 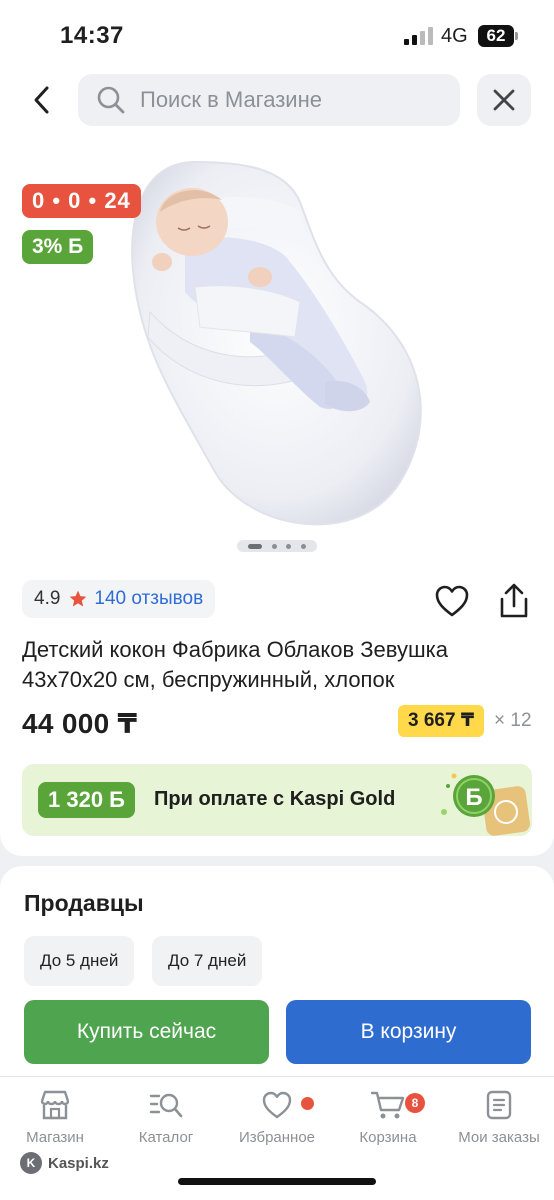 I want to click on top-bar: Поиск в Магазине, so click(x=277, y=101).